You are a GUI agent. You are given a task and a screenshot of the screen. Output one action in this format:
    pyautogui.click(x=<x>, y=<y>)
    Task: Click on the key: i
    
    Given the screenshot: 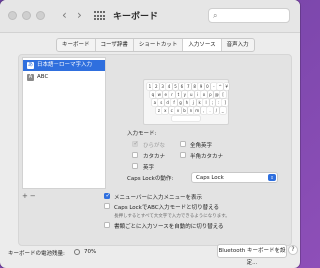 What is the action you would take?
    pyautogui.click(x=197, y=94)
    